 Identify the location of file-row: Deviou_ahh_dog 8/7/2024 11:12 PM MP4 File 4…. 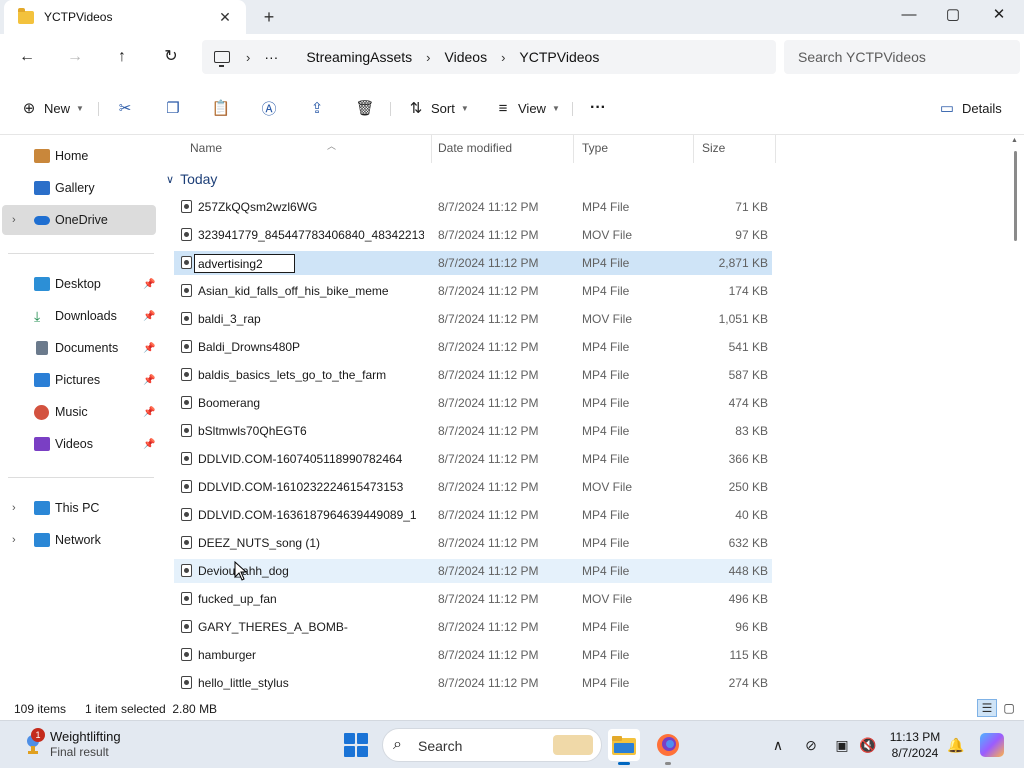
(473, 571).